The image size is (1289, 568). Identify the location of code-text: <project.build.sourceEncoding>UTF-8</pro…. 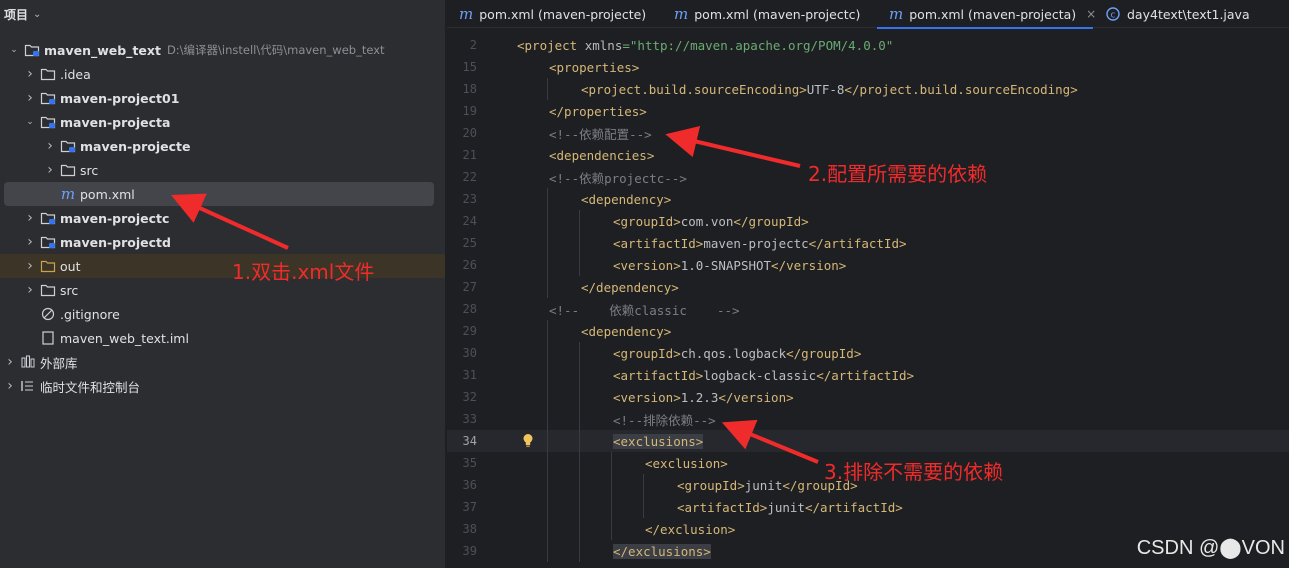
(829, 89).